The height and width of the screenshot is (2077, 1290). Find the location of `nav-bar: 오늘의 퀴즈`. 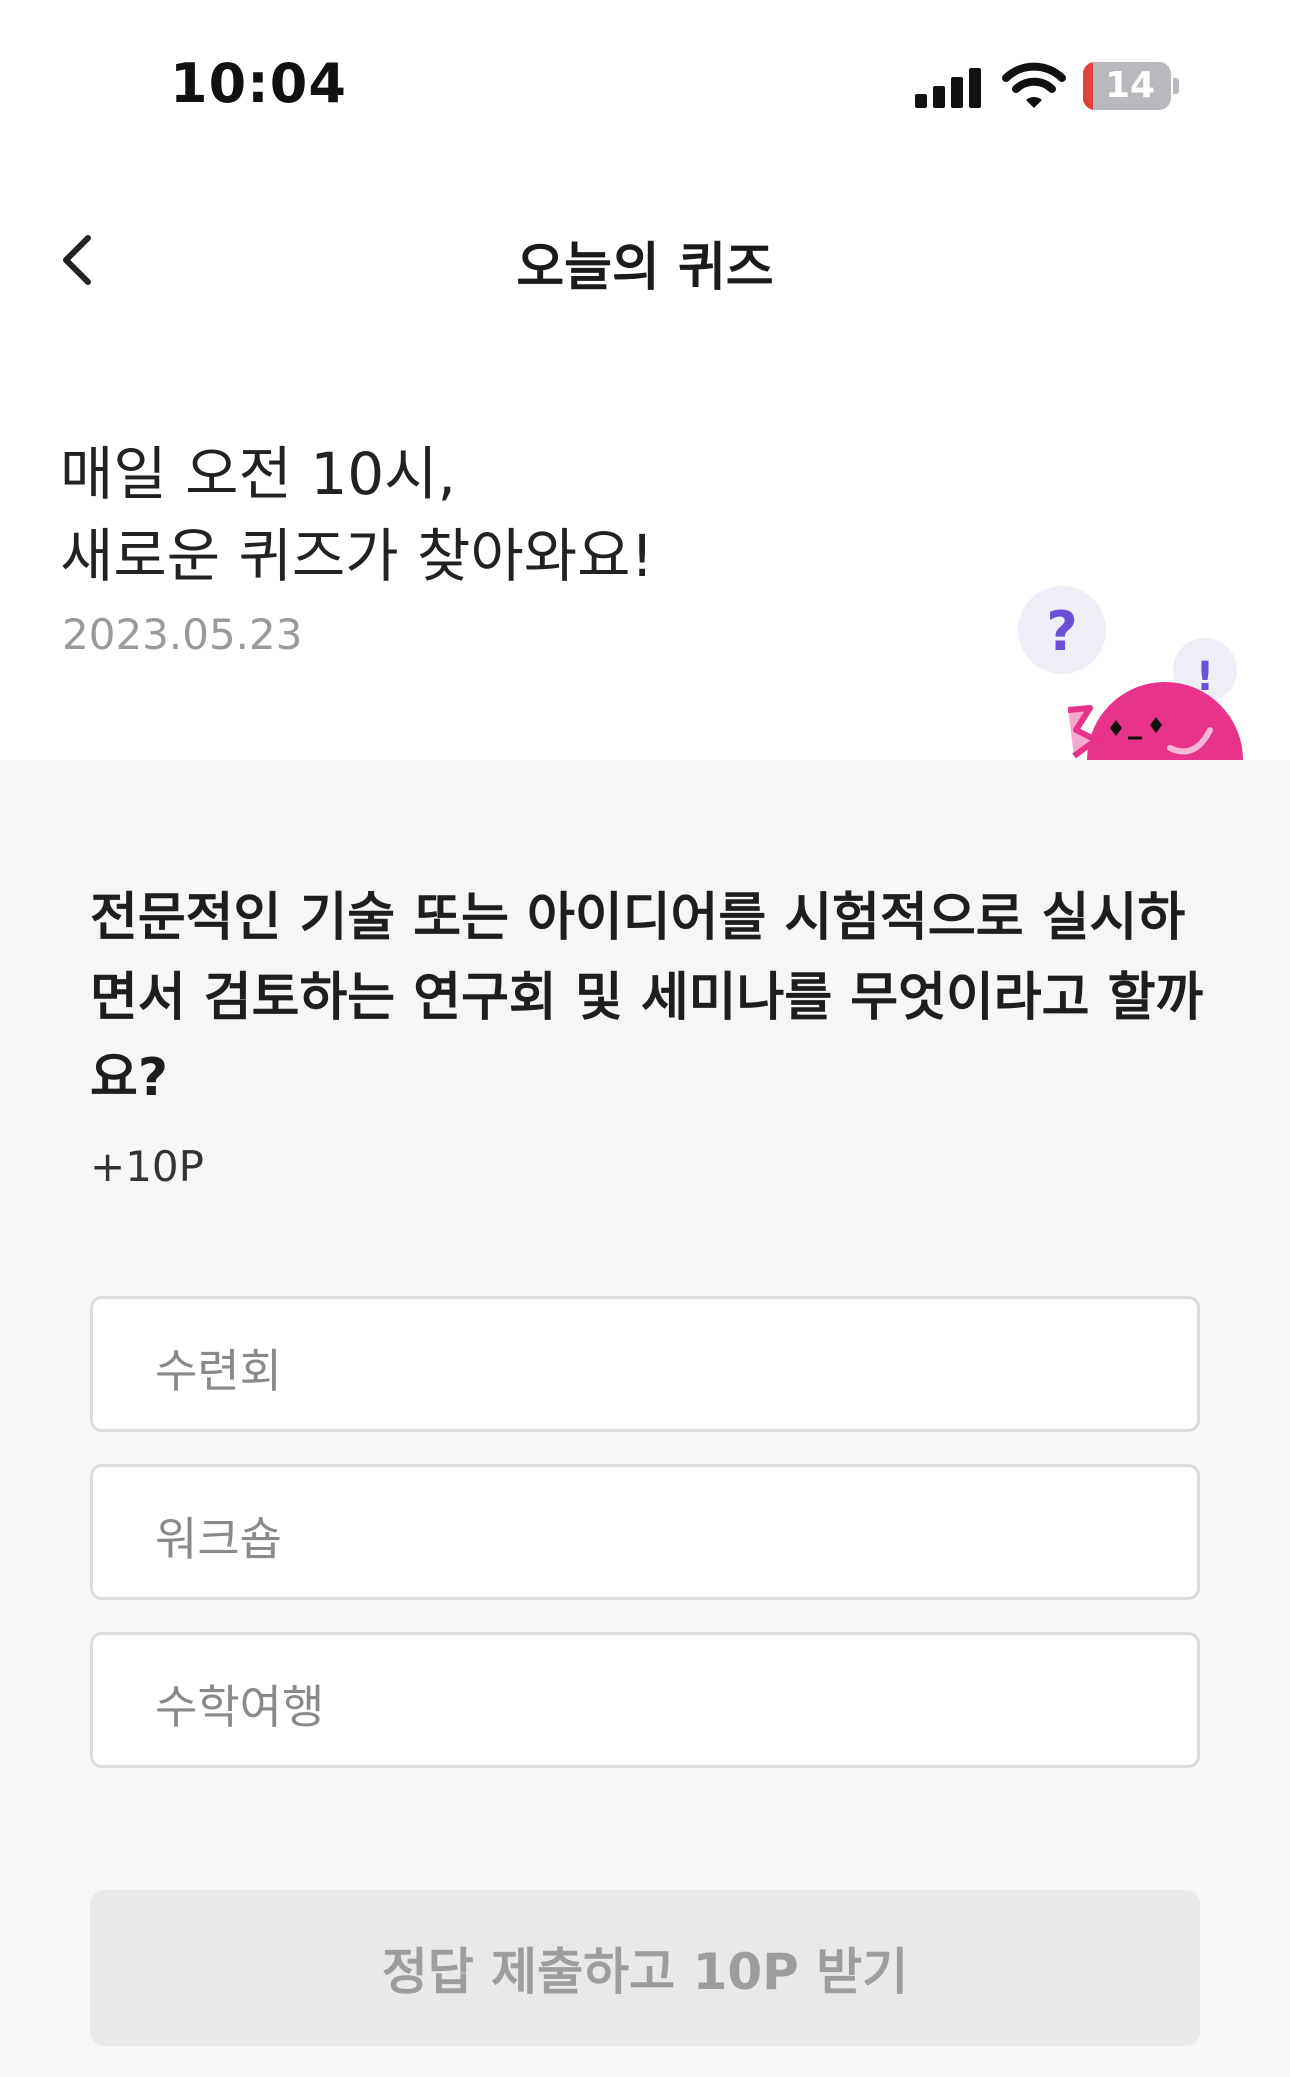

nav-bar: 오늘의 퀴즈 is located at coordinates (645, 260).